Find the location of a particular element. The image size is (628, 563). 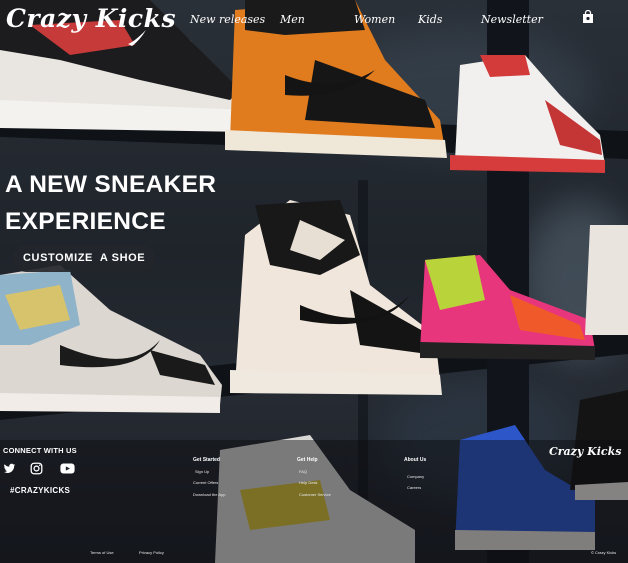

hero-title: A NEW SNEAKER EXPERIENCE is located at coordinates (110, 203).